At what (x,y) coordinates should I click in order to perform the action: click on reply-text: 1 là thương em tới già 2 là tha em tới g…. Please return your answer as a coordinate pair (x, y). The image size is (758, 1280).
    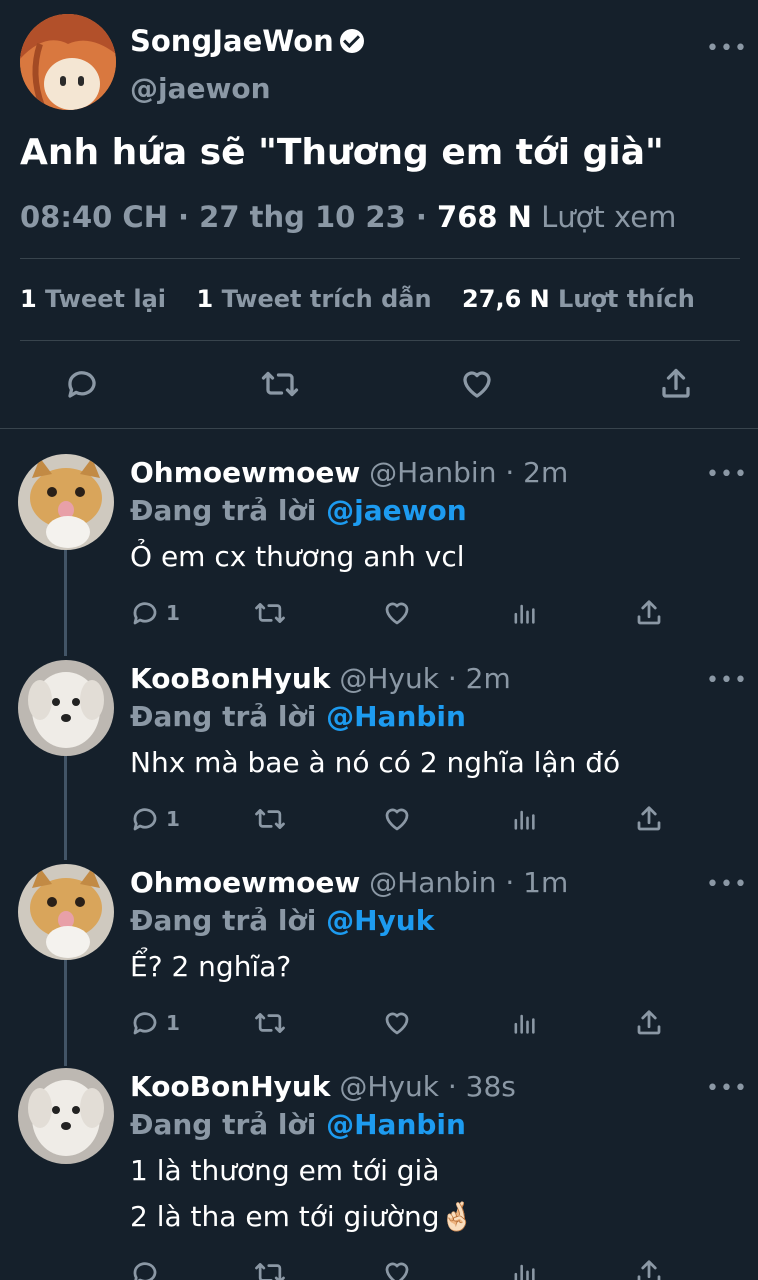
    Looking at the image, I should click on (302, 1193).